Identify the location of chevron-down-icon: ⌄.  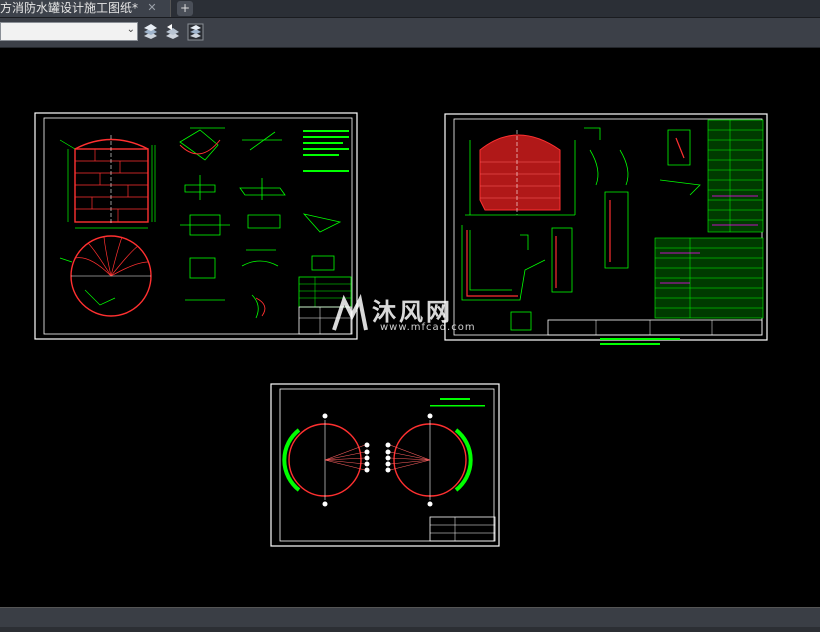
(130, 29).